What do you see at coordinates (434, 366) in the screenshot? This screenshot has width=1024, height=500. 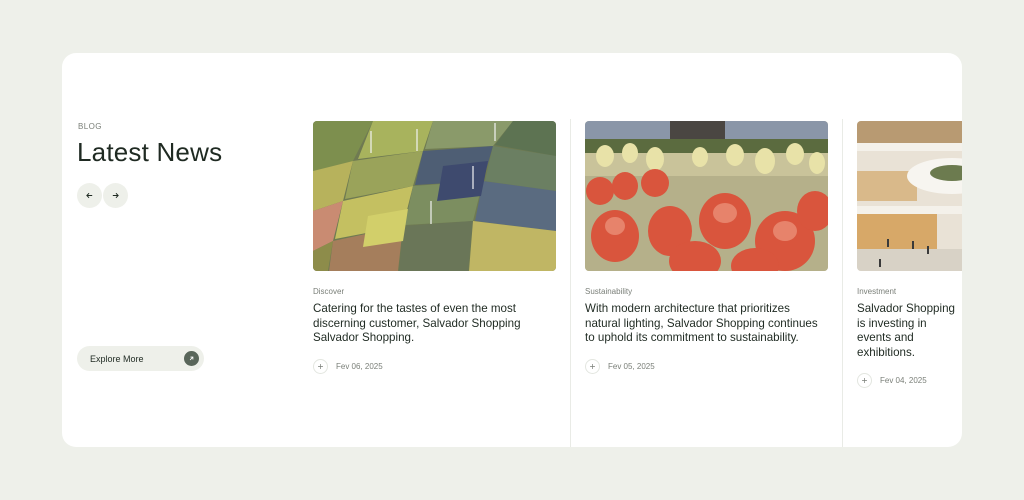 I see `post-meta: Fev 06, 2025` at bounding box center [434, 366].